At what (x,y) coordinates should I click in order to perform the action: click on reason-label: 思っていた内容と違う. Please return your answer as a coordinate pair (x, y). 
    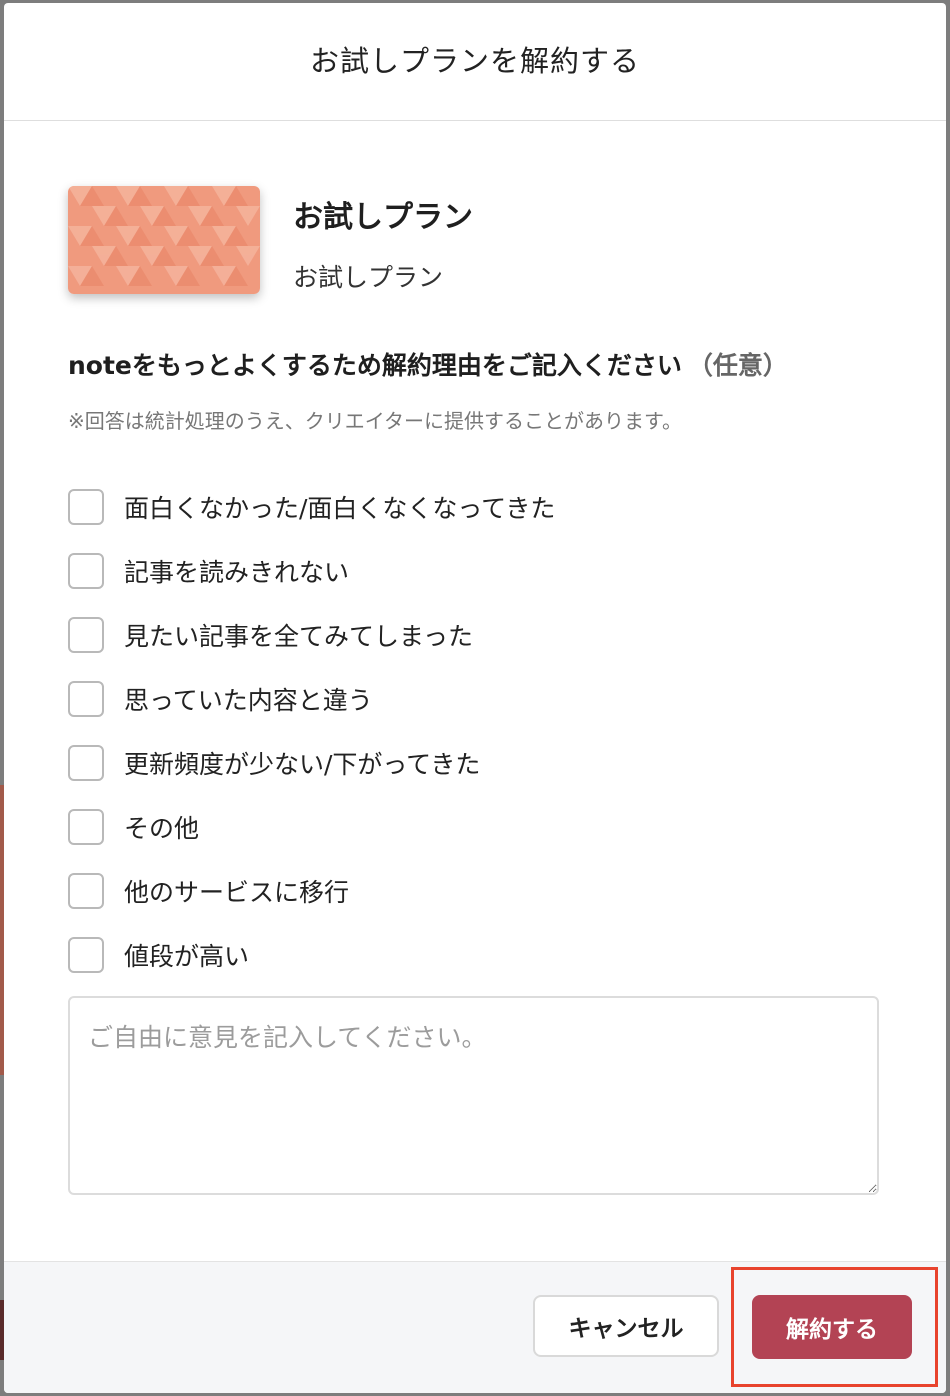
    Looking at the image, I should click on (248, 699).